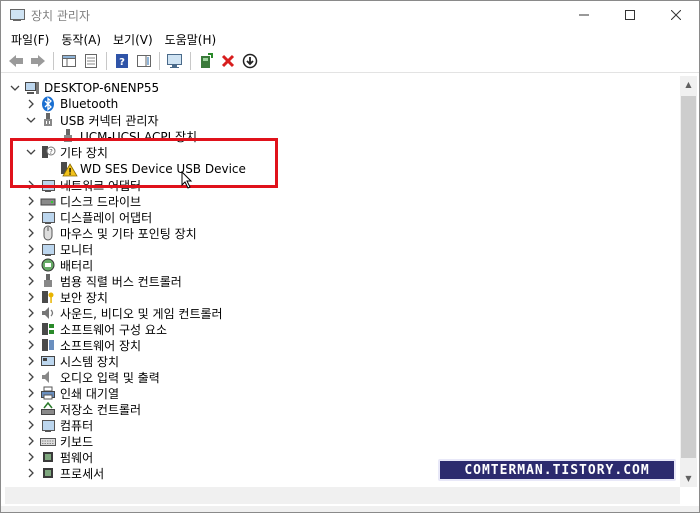  Describe the element at coordinates (250, 61) in the screenshot. I see `update-driver-button` at that location.